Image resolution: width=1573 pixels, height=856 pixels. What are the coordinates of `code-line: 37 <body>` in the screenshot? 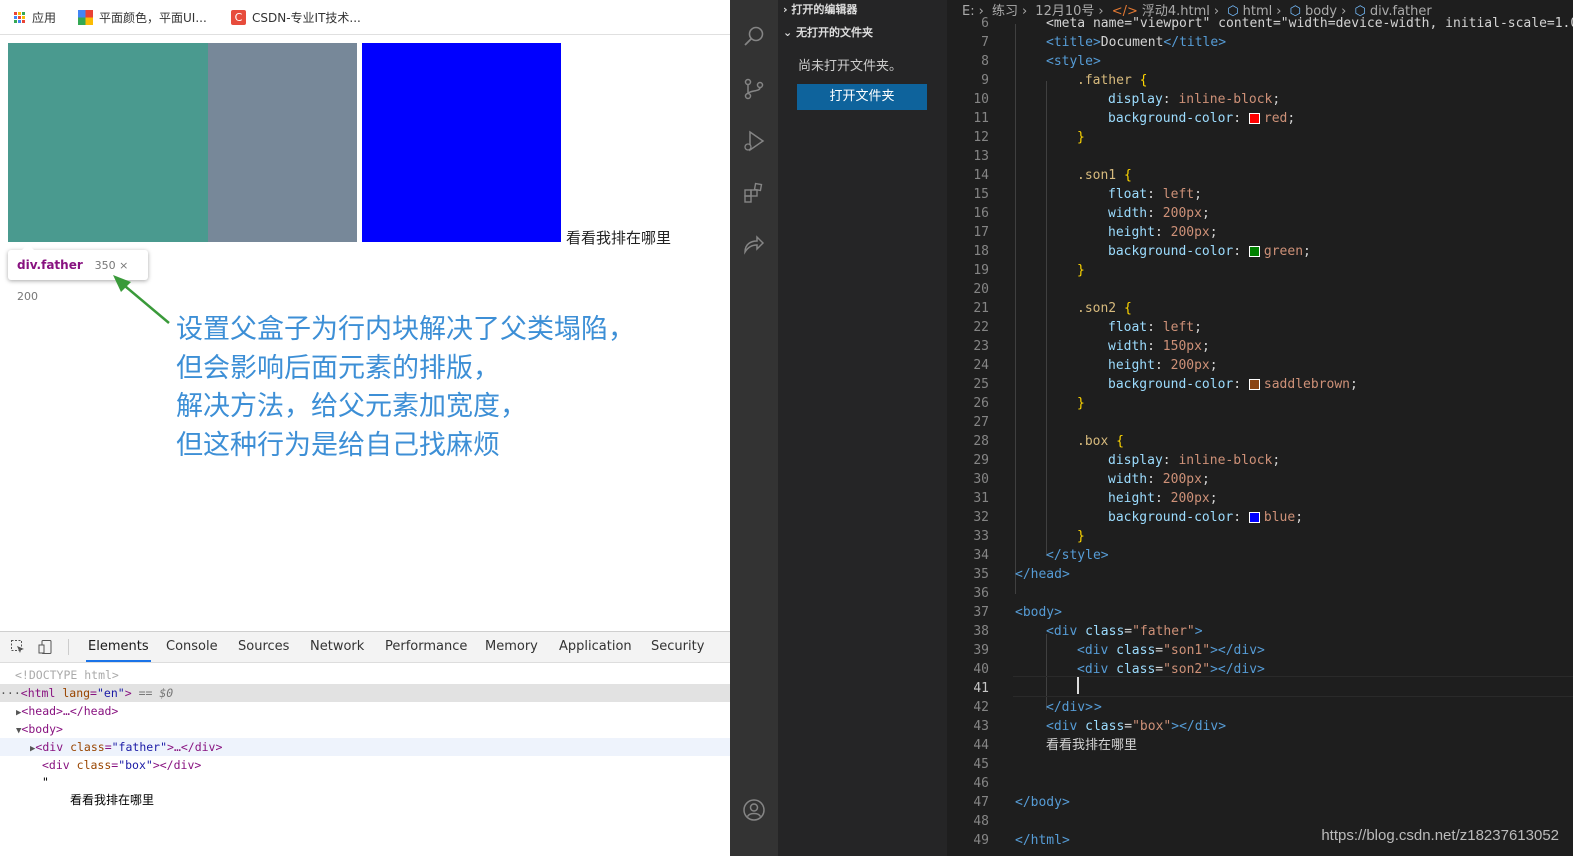 It's located at (1017, 612).